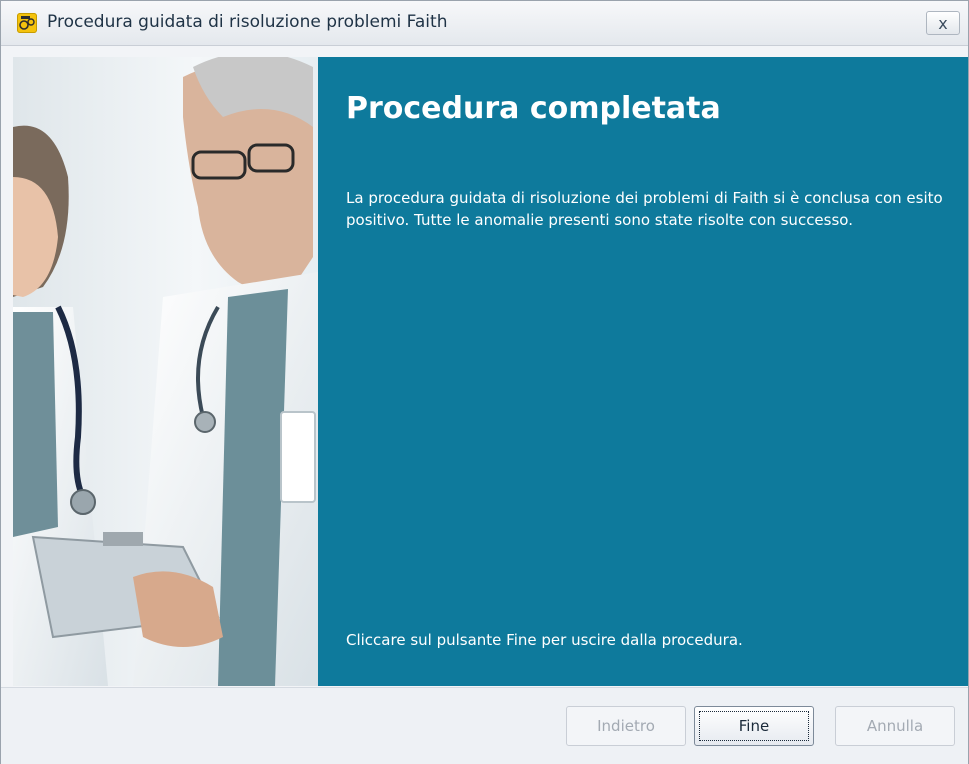  I want to click on button-bar: Indietro Fine Annulla, so click(484, 725).